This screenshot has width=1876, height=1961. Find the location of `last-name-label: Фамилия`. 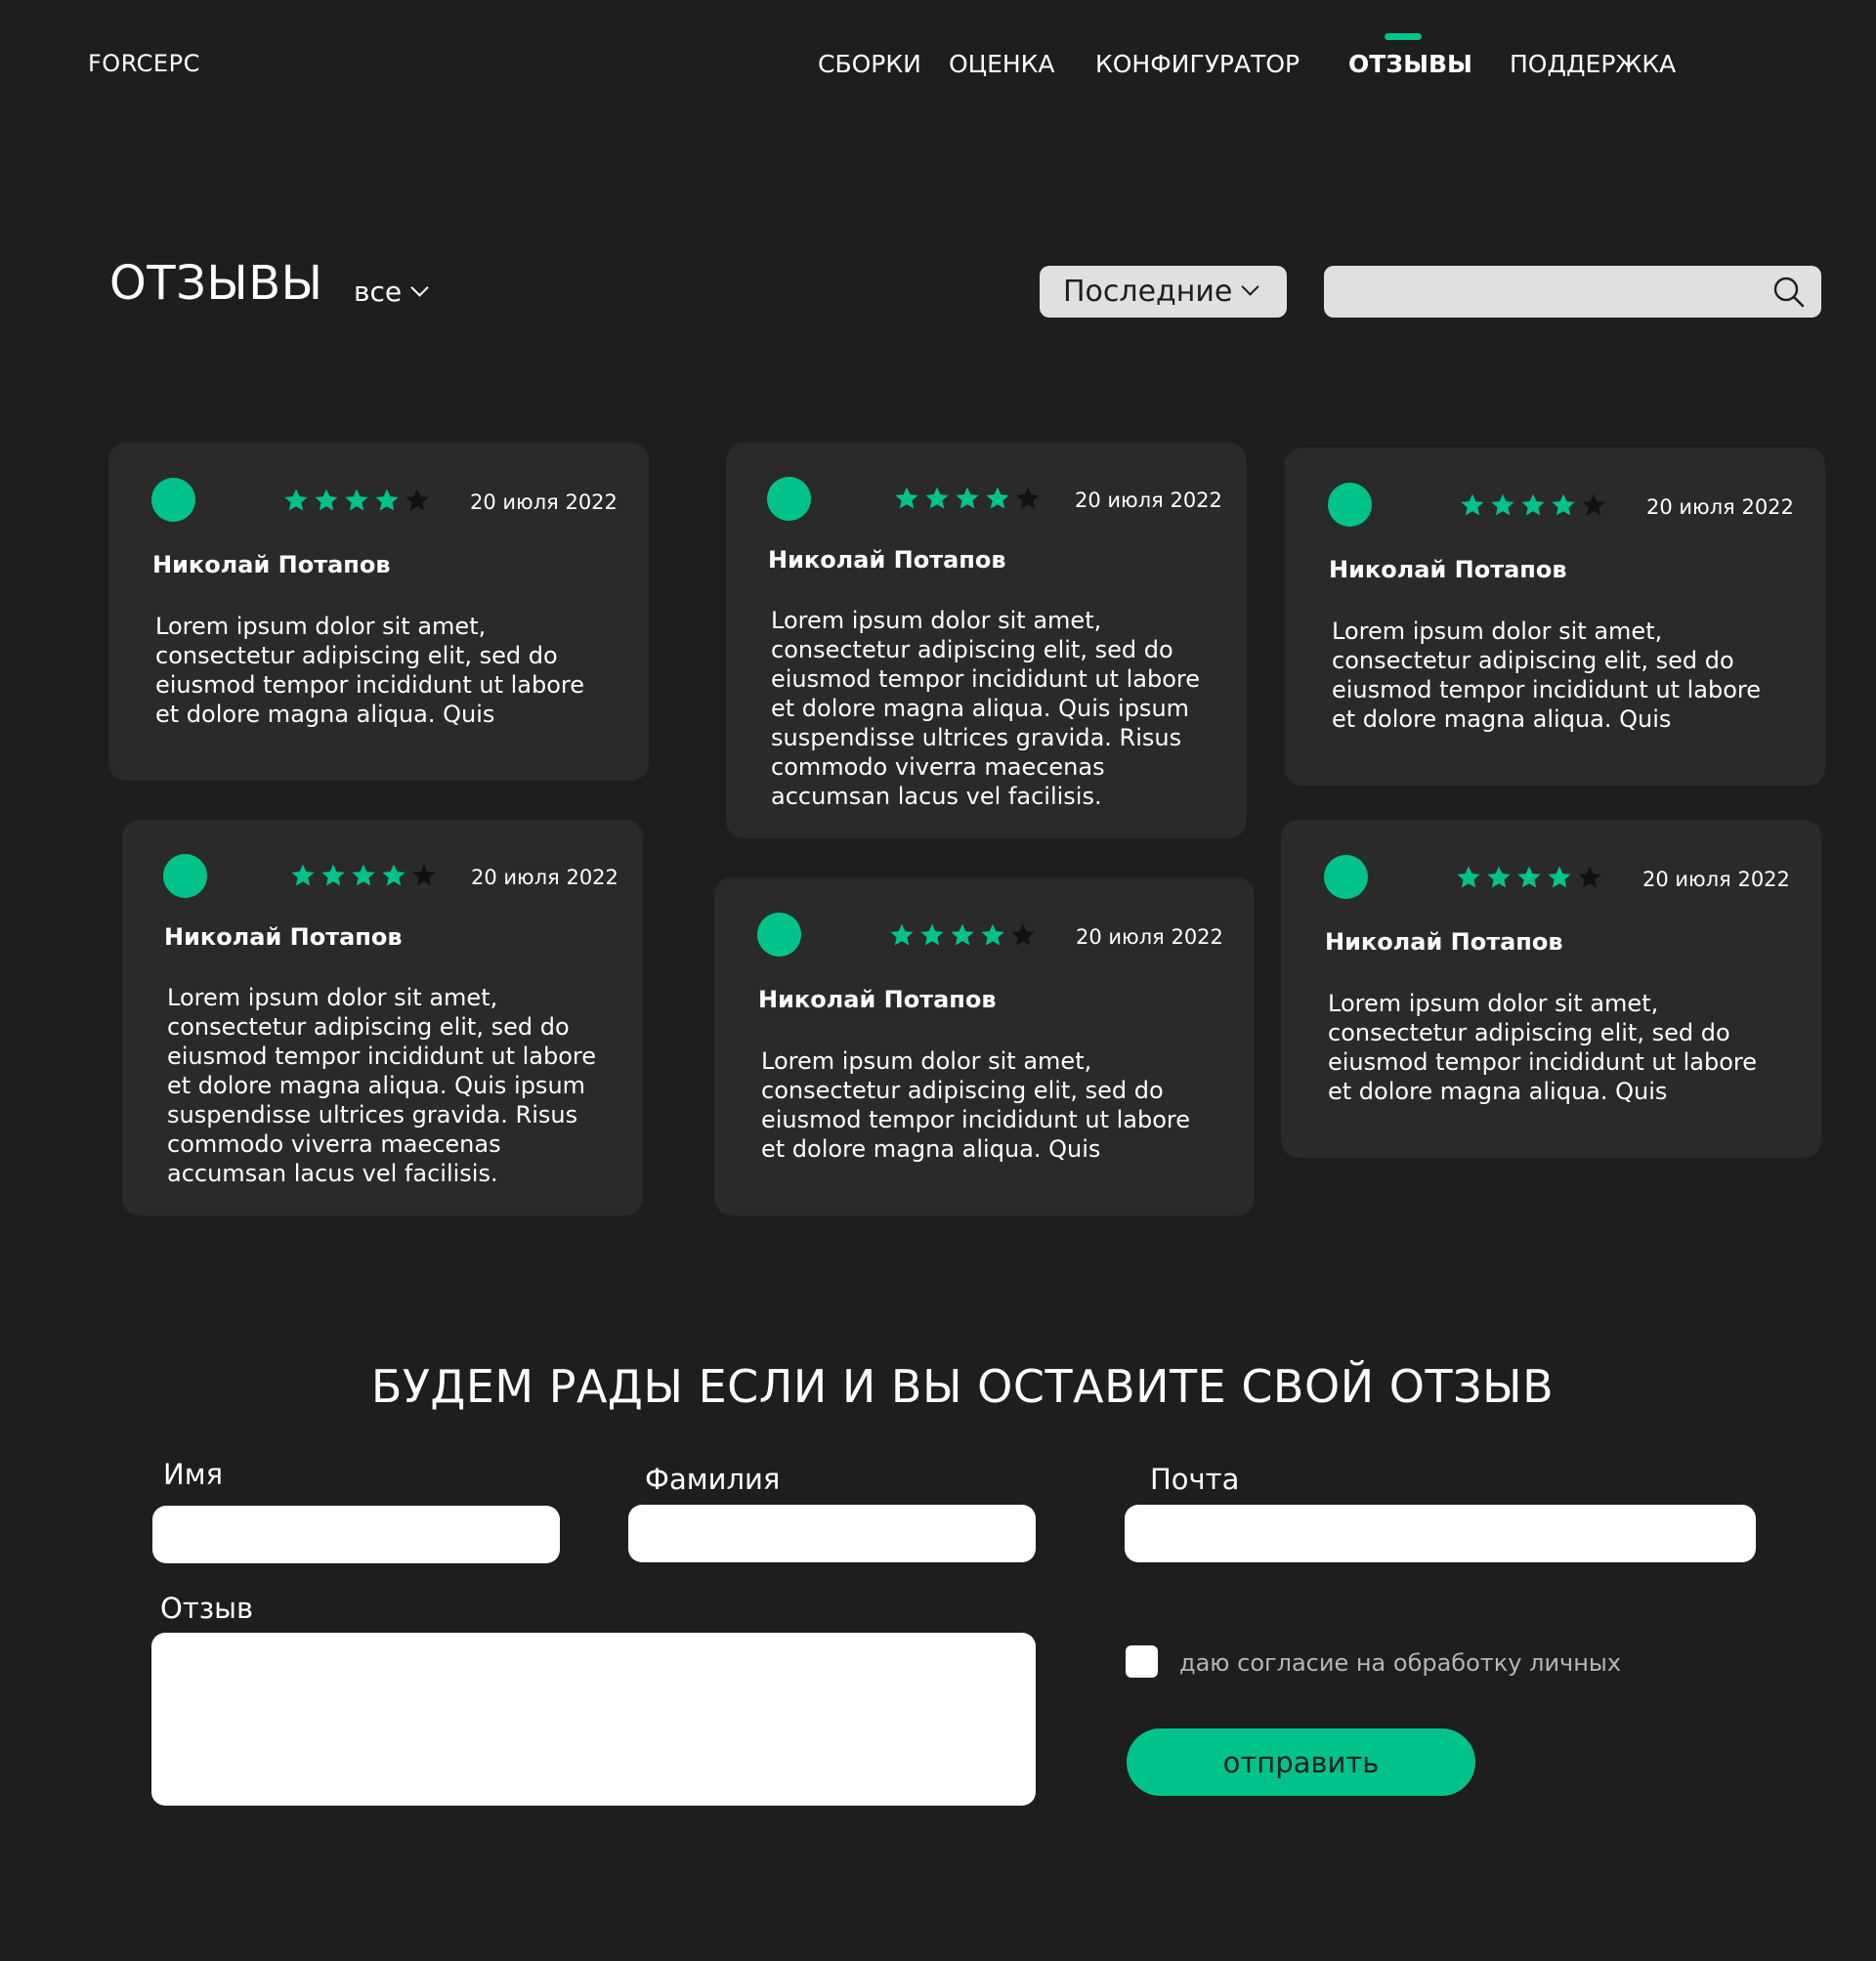

last-name-label: Фамилия is located at coordinates (713, 1479).